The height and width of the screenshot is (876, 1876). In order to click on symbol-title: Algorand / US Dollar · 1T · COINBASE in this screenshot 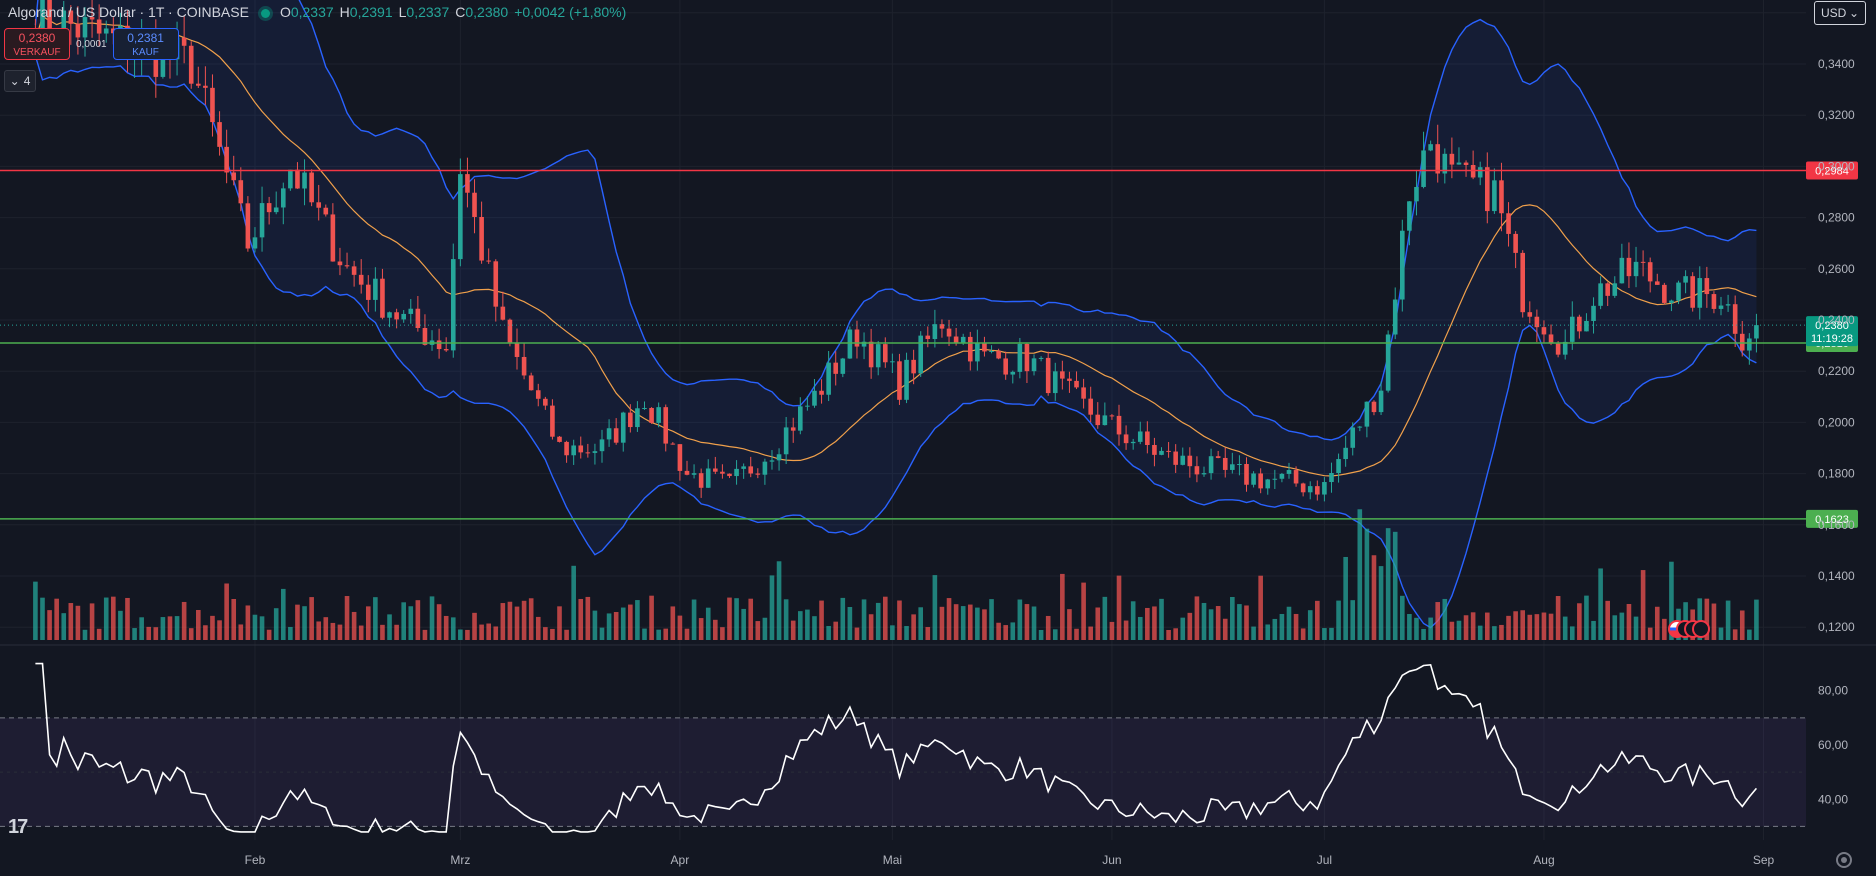, I will do `click(128, 12)`.